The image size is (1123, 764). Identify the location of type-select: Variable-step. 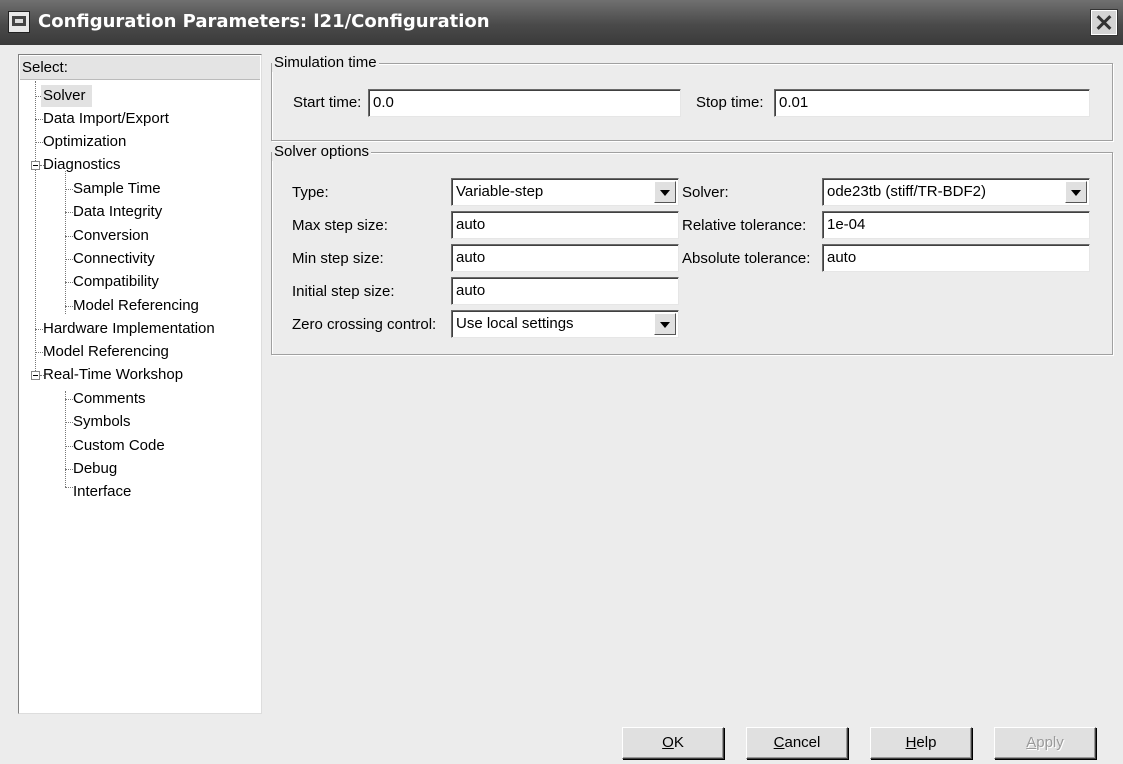
(565, 192).